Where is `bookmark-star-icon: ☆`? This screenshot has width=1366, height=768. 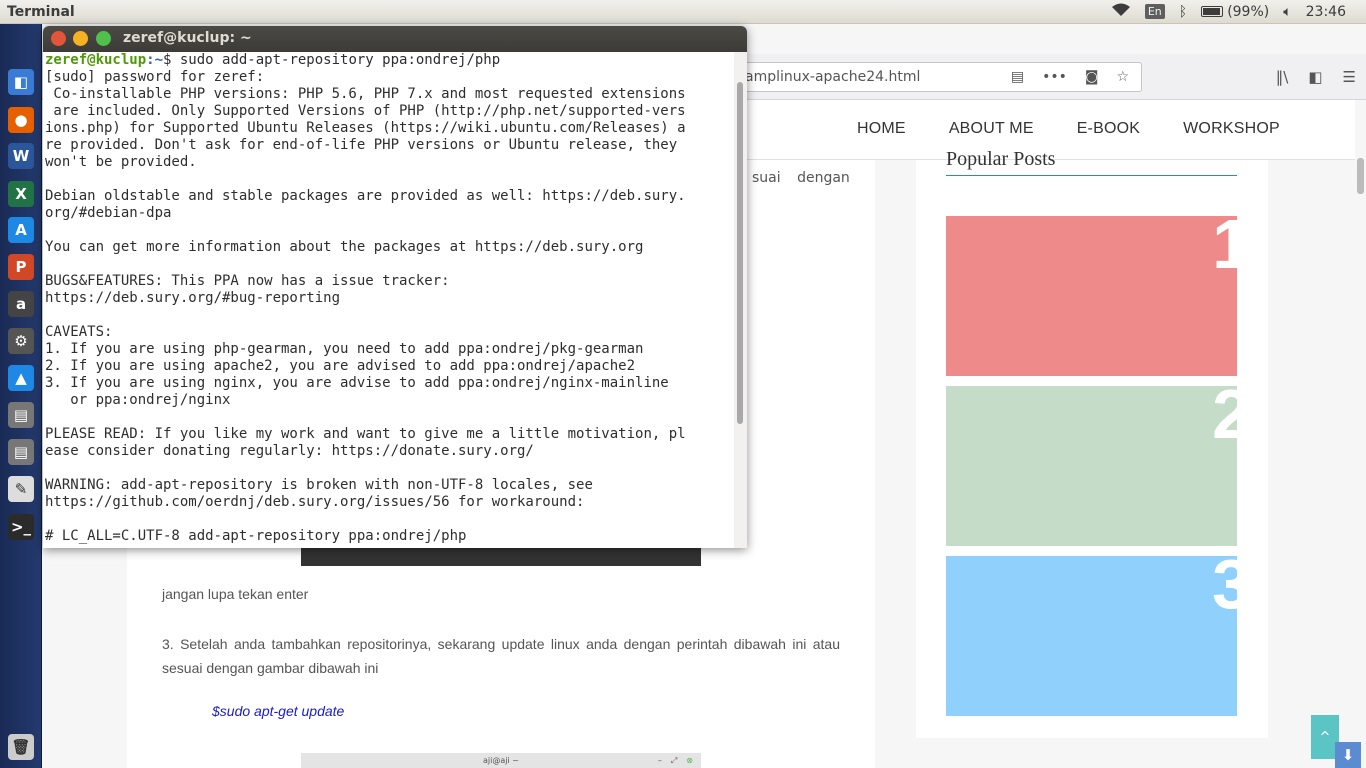
bookmark-star-icon: ☆ is located at coordinates (1122, 77).